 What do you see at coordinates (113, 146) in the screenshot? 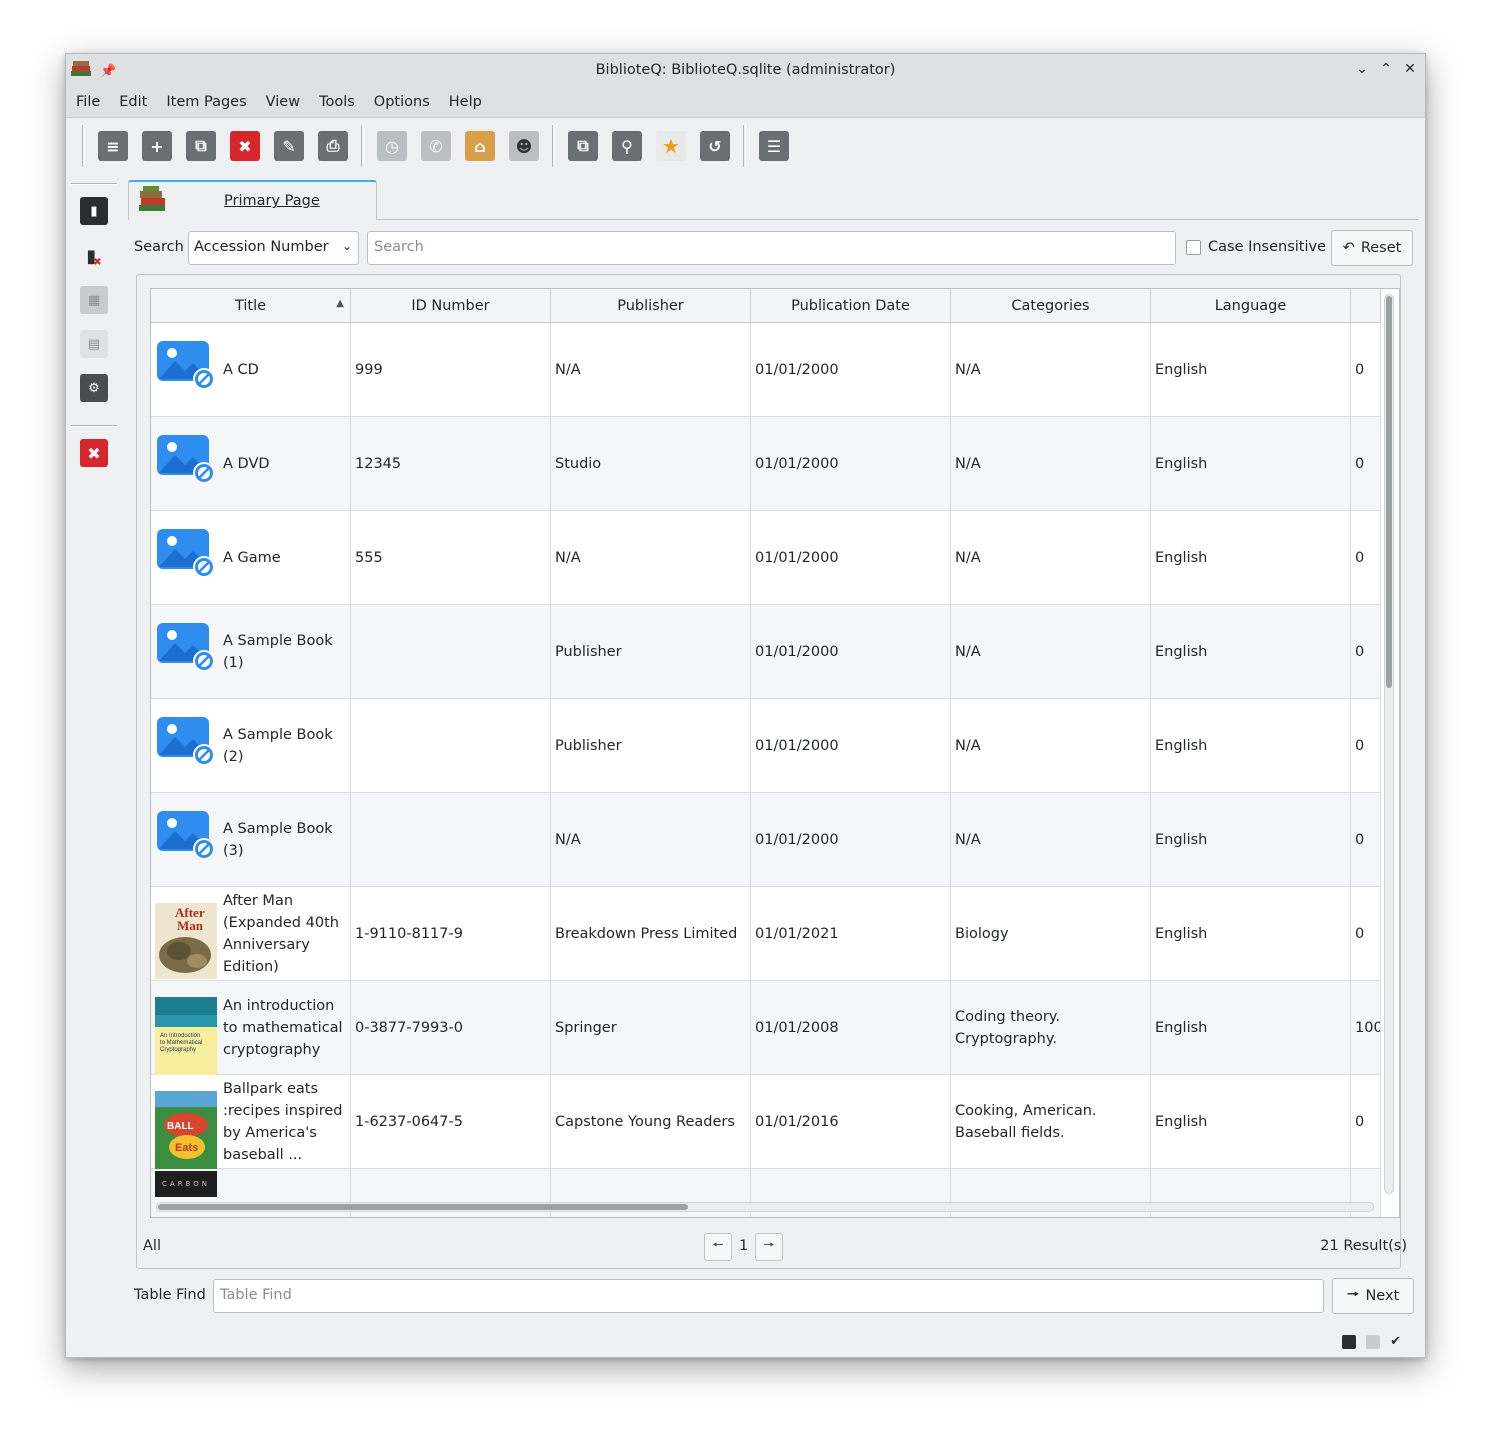
I see `details-icon: ≡` at bounding box center [113, 146].